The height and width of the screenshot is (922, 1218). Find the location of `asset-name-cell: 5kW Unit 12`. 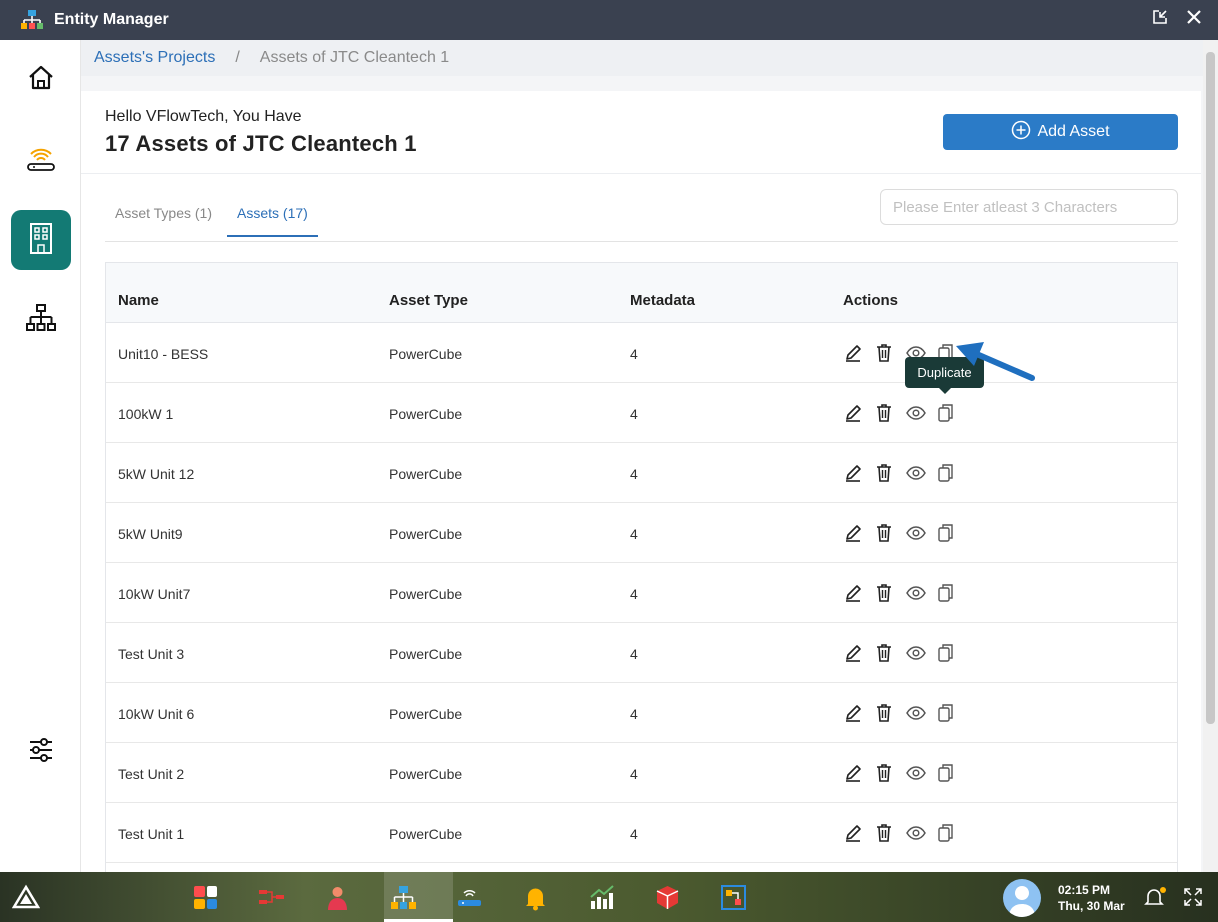

asset-name-cell: 5kW Unit 12 is located at coordinates (156, 474).